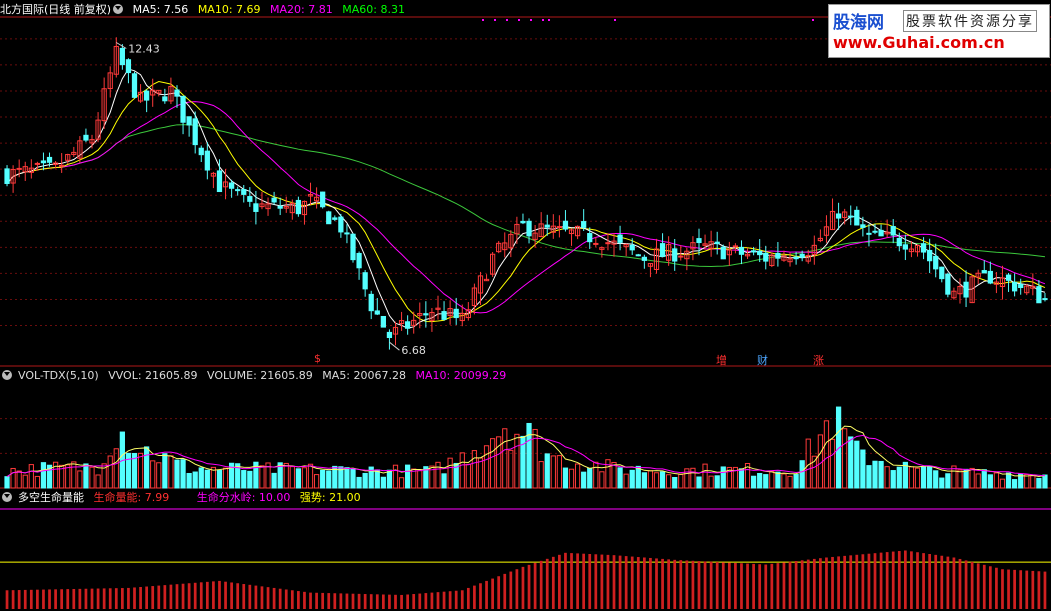 The image size is (1051, 611). What do you see at coordinates (818, 360) in the screenshot?
I see `event-marker: 涨` at bounding box center [818, 360].